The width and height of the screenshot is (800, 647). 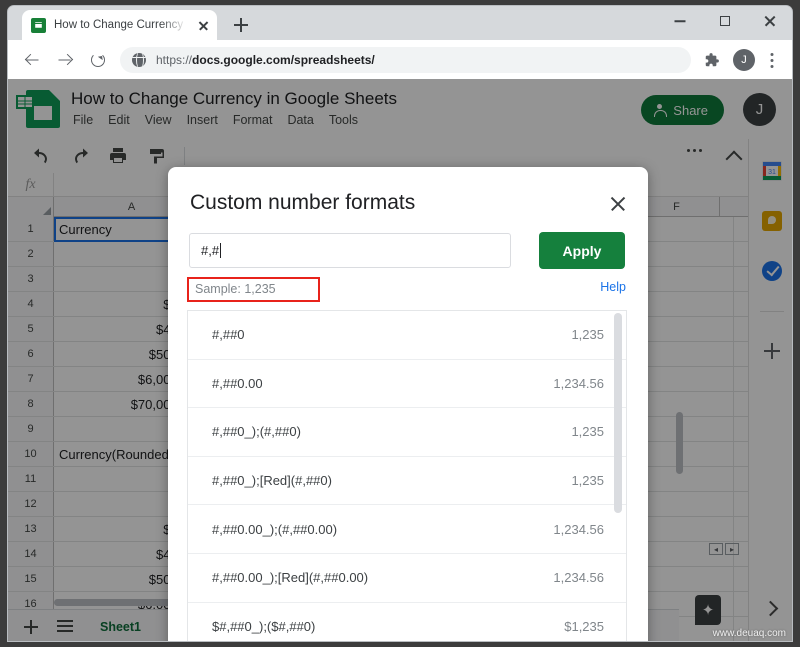 What do you see at coordinates (679, 21) in the screenshot?
I see `minimize-button` at bounding box center [679, 21].